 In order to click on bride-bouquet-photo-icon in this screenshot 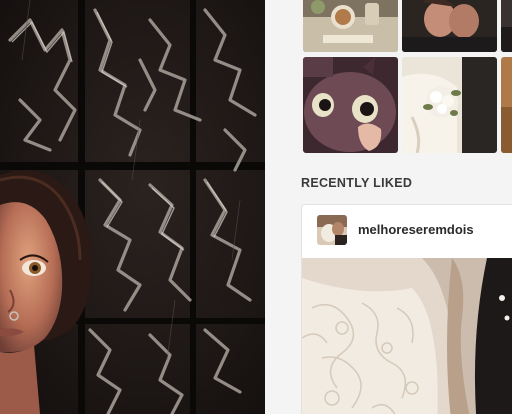, I will do `click(449, 105)`.